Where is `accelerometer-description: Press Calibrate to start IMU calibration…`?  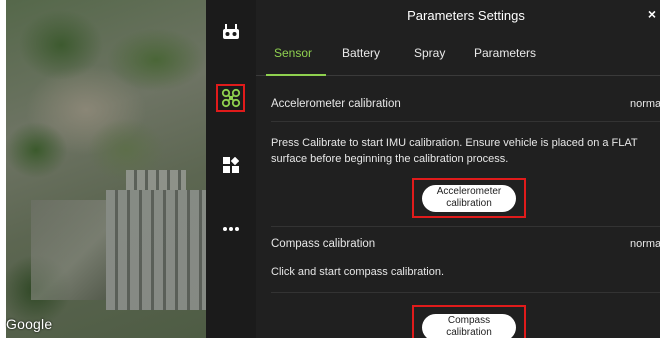
accelerometer-description: Press Calibrate to start IMU calibration… is located at coordinates (454, 151).